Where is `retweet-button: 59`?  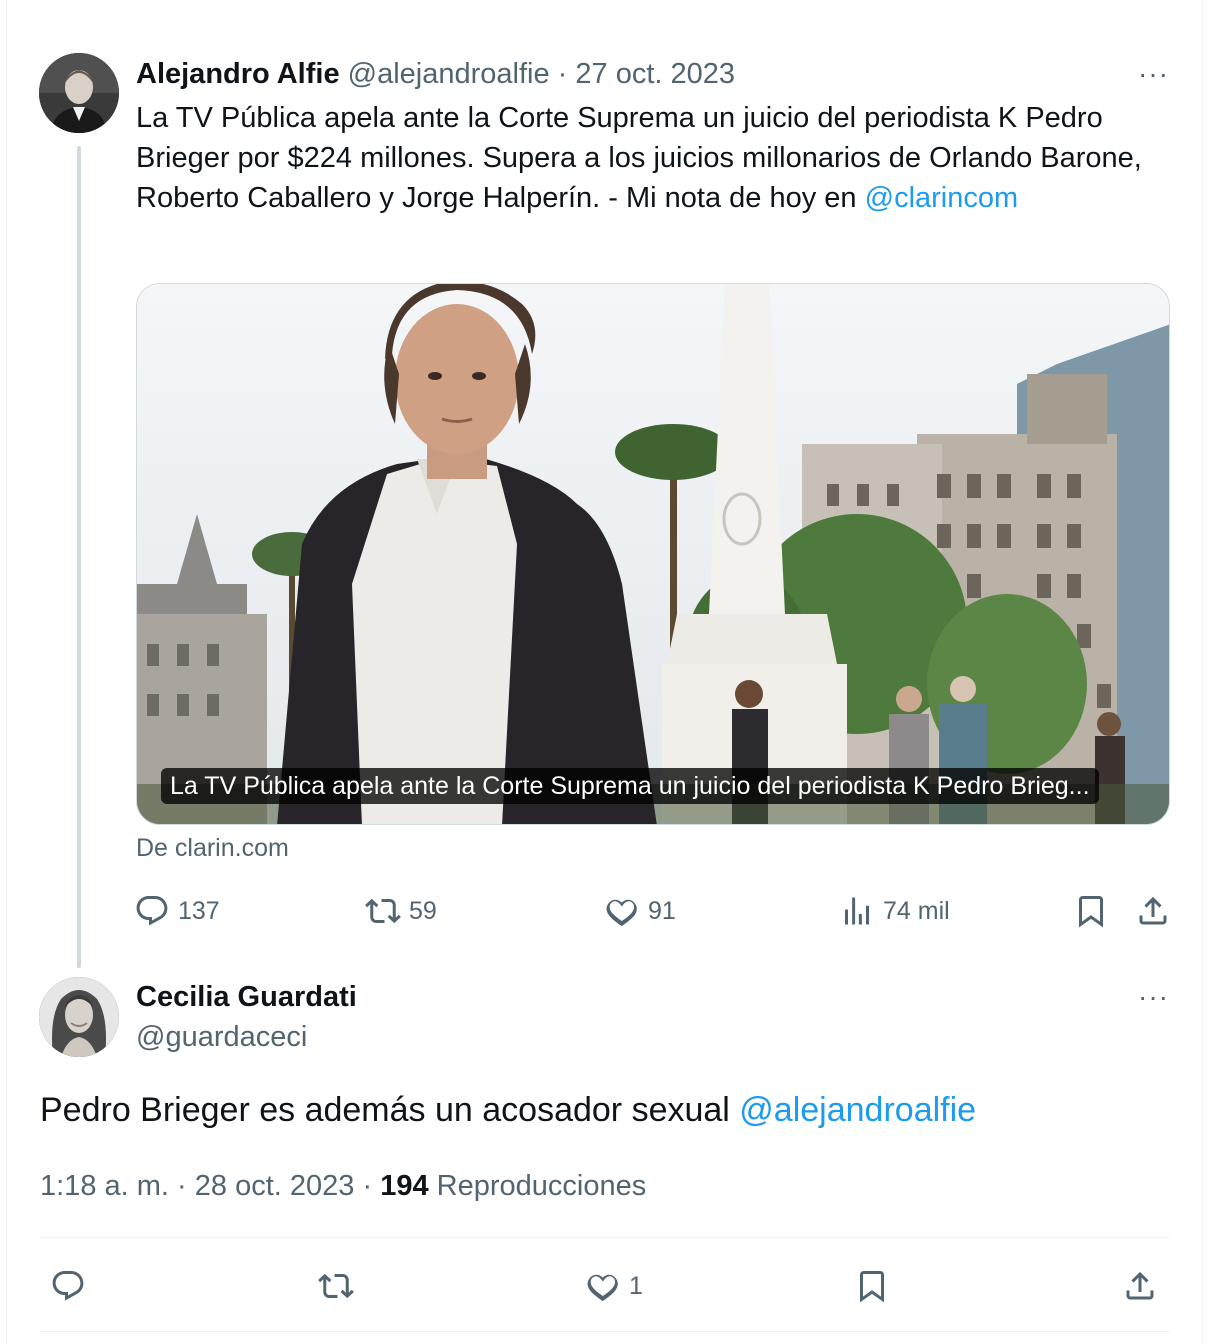
retweet-button: 59 is located at coordinates (401, 911).